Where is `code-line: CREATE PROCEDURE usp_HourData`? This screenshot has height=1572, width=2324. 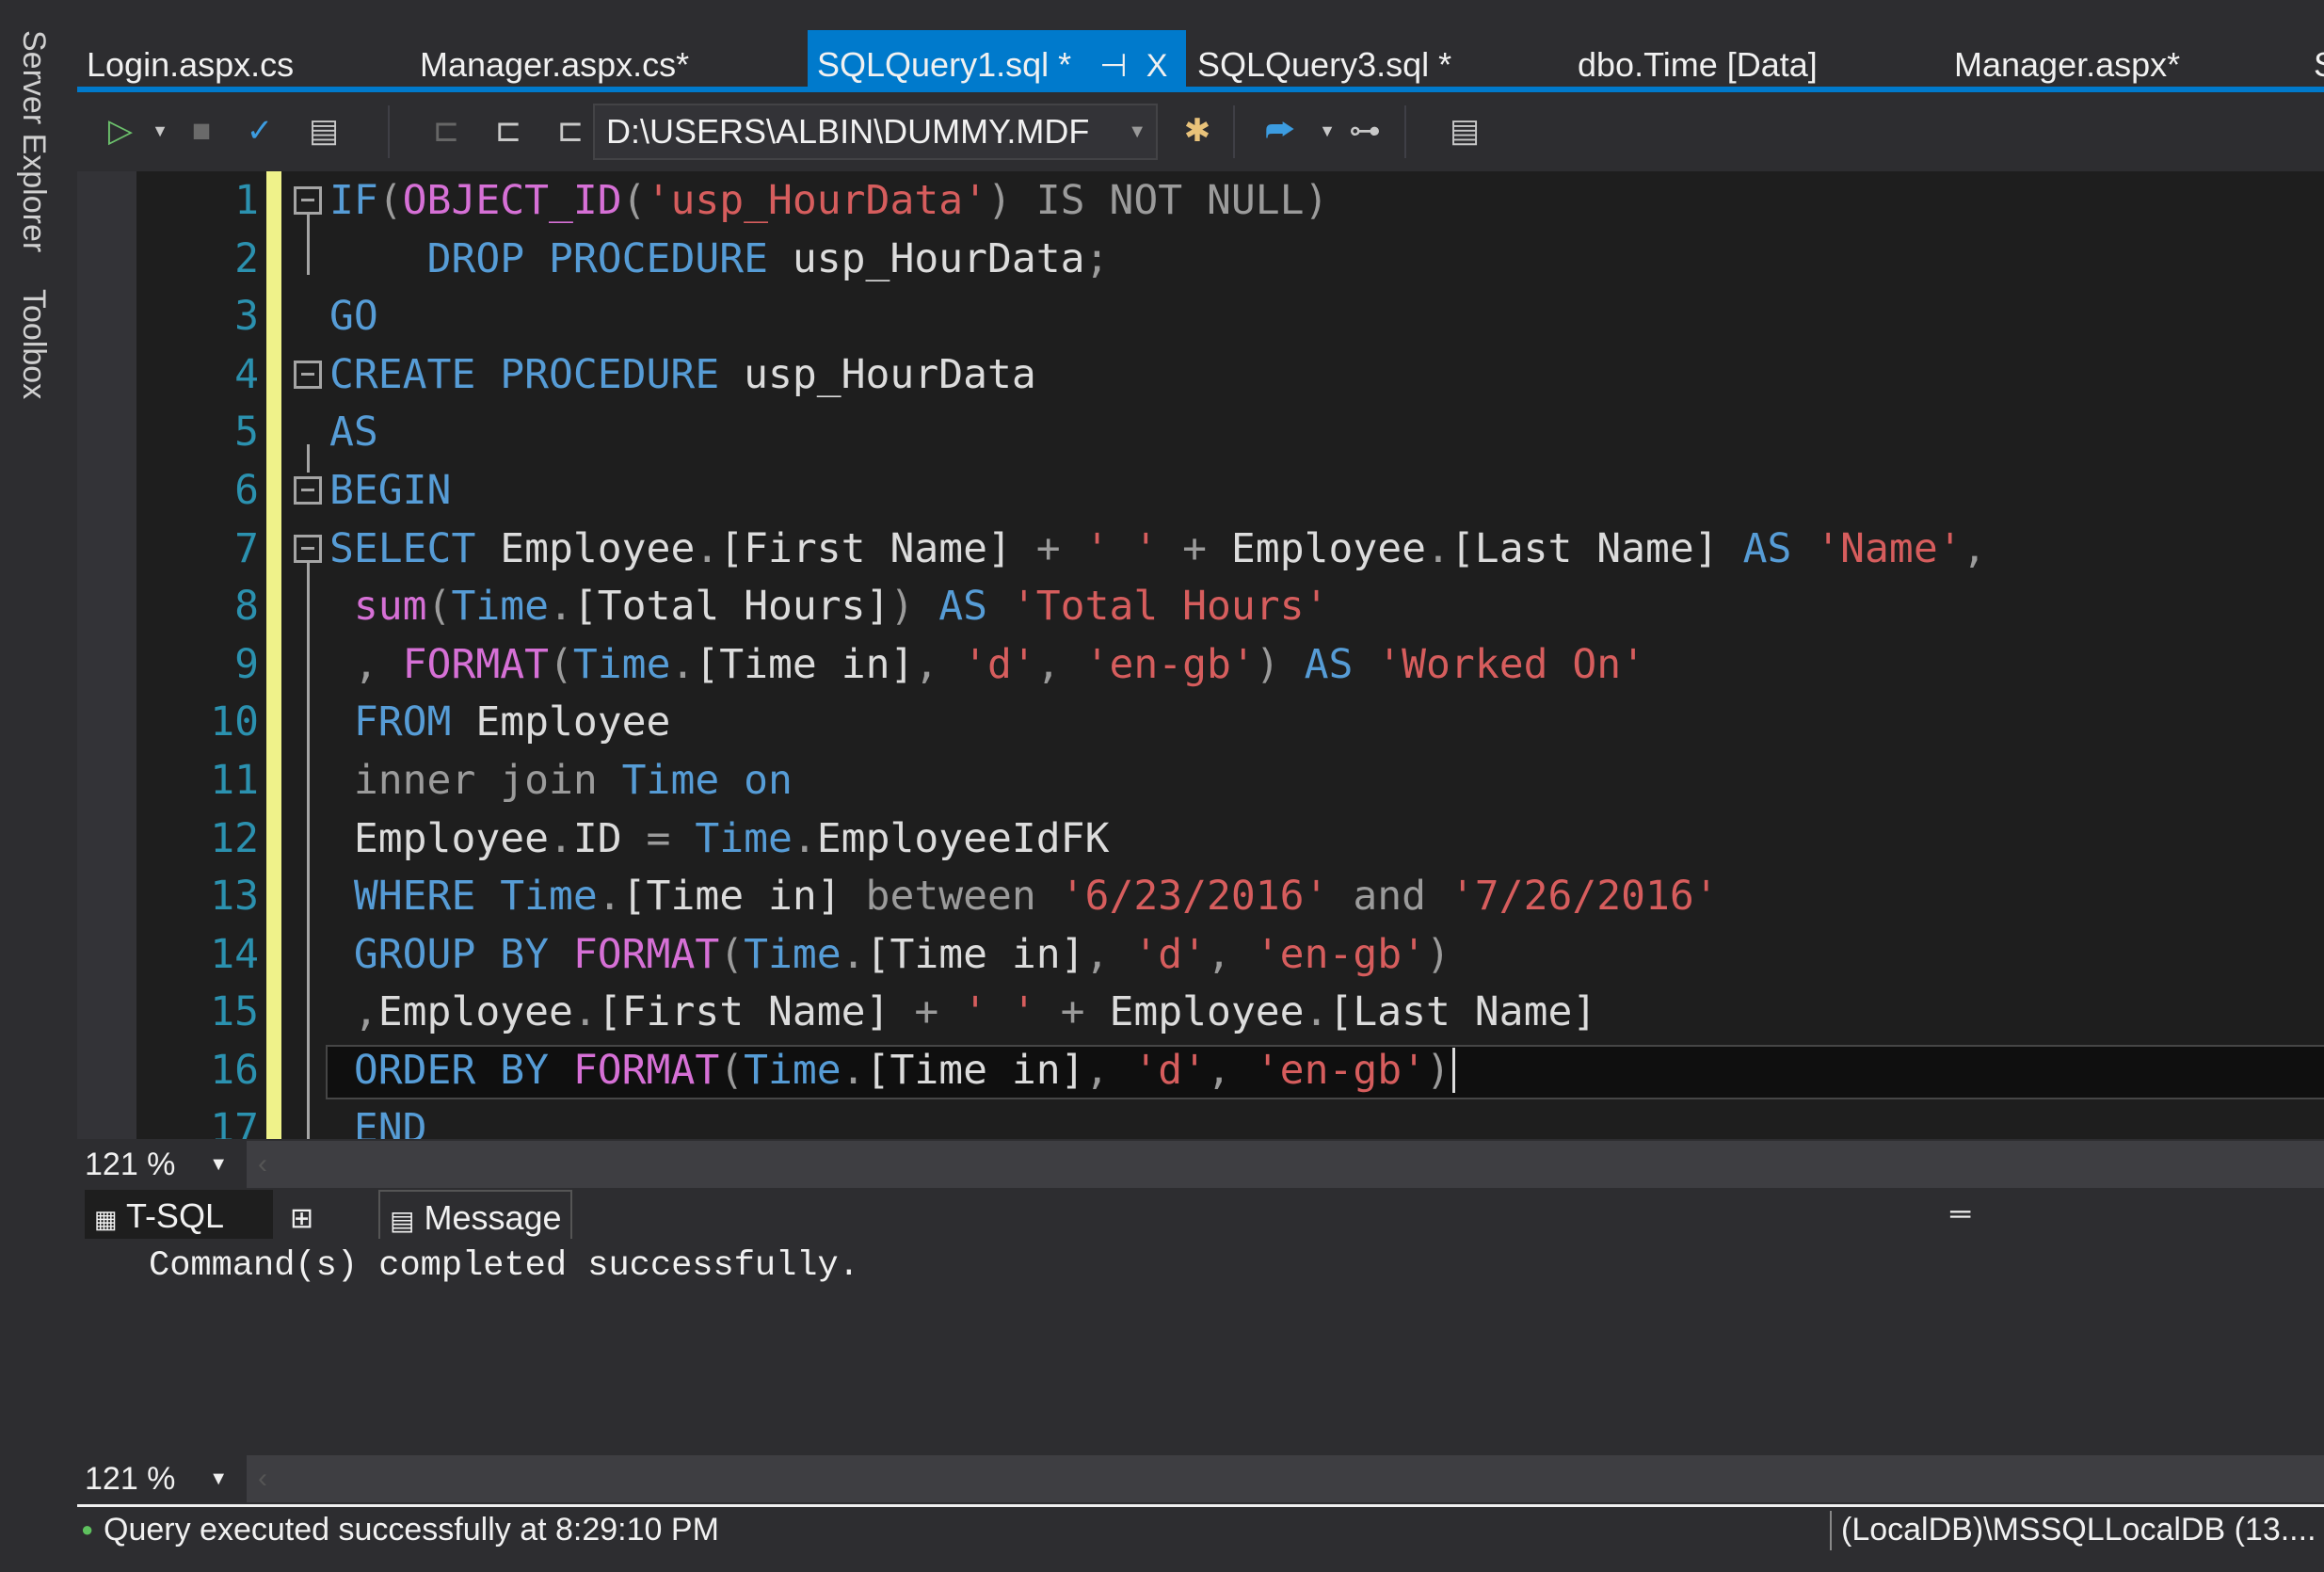 code-line: CREATE PROCEDURE usp_HourData is located at coordinates (683, 375).